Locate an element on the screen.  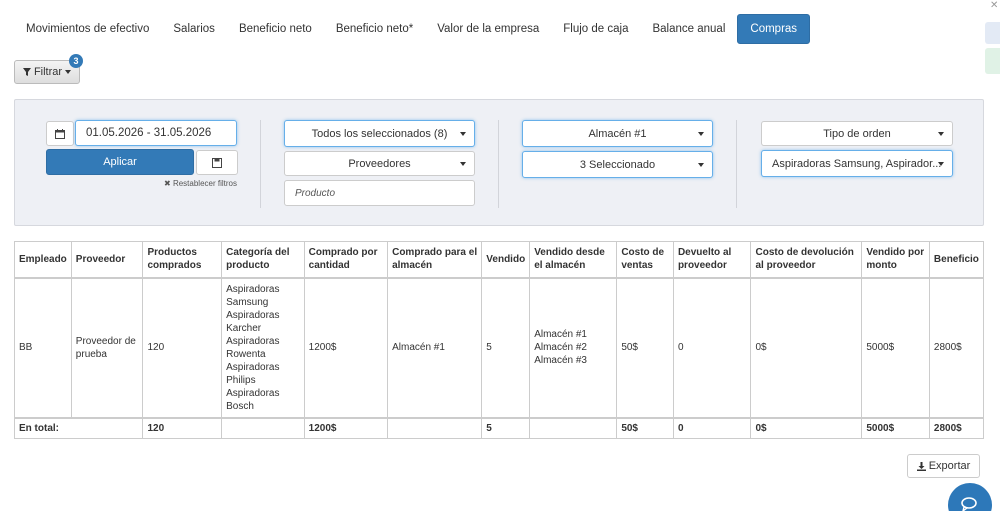
cell-sold-from-warehouses: Almacén #1 Almacén #2 Almacén #3 is located at coordinates (573, 347).